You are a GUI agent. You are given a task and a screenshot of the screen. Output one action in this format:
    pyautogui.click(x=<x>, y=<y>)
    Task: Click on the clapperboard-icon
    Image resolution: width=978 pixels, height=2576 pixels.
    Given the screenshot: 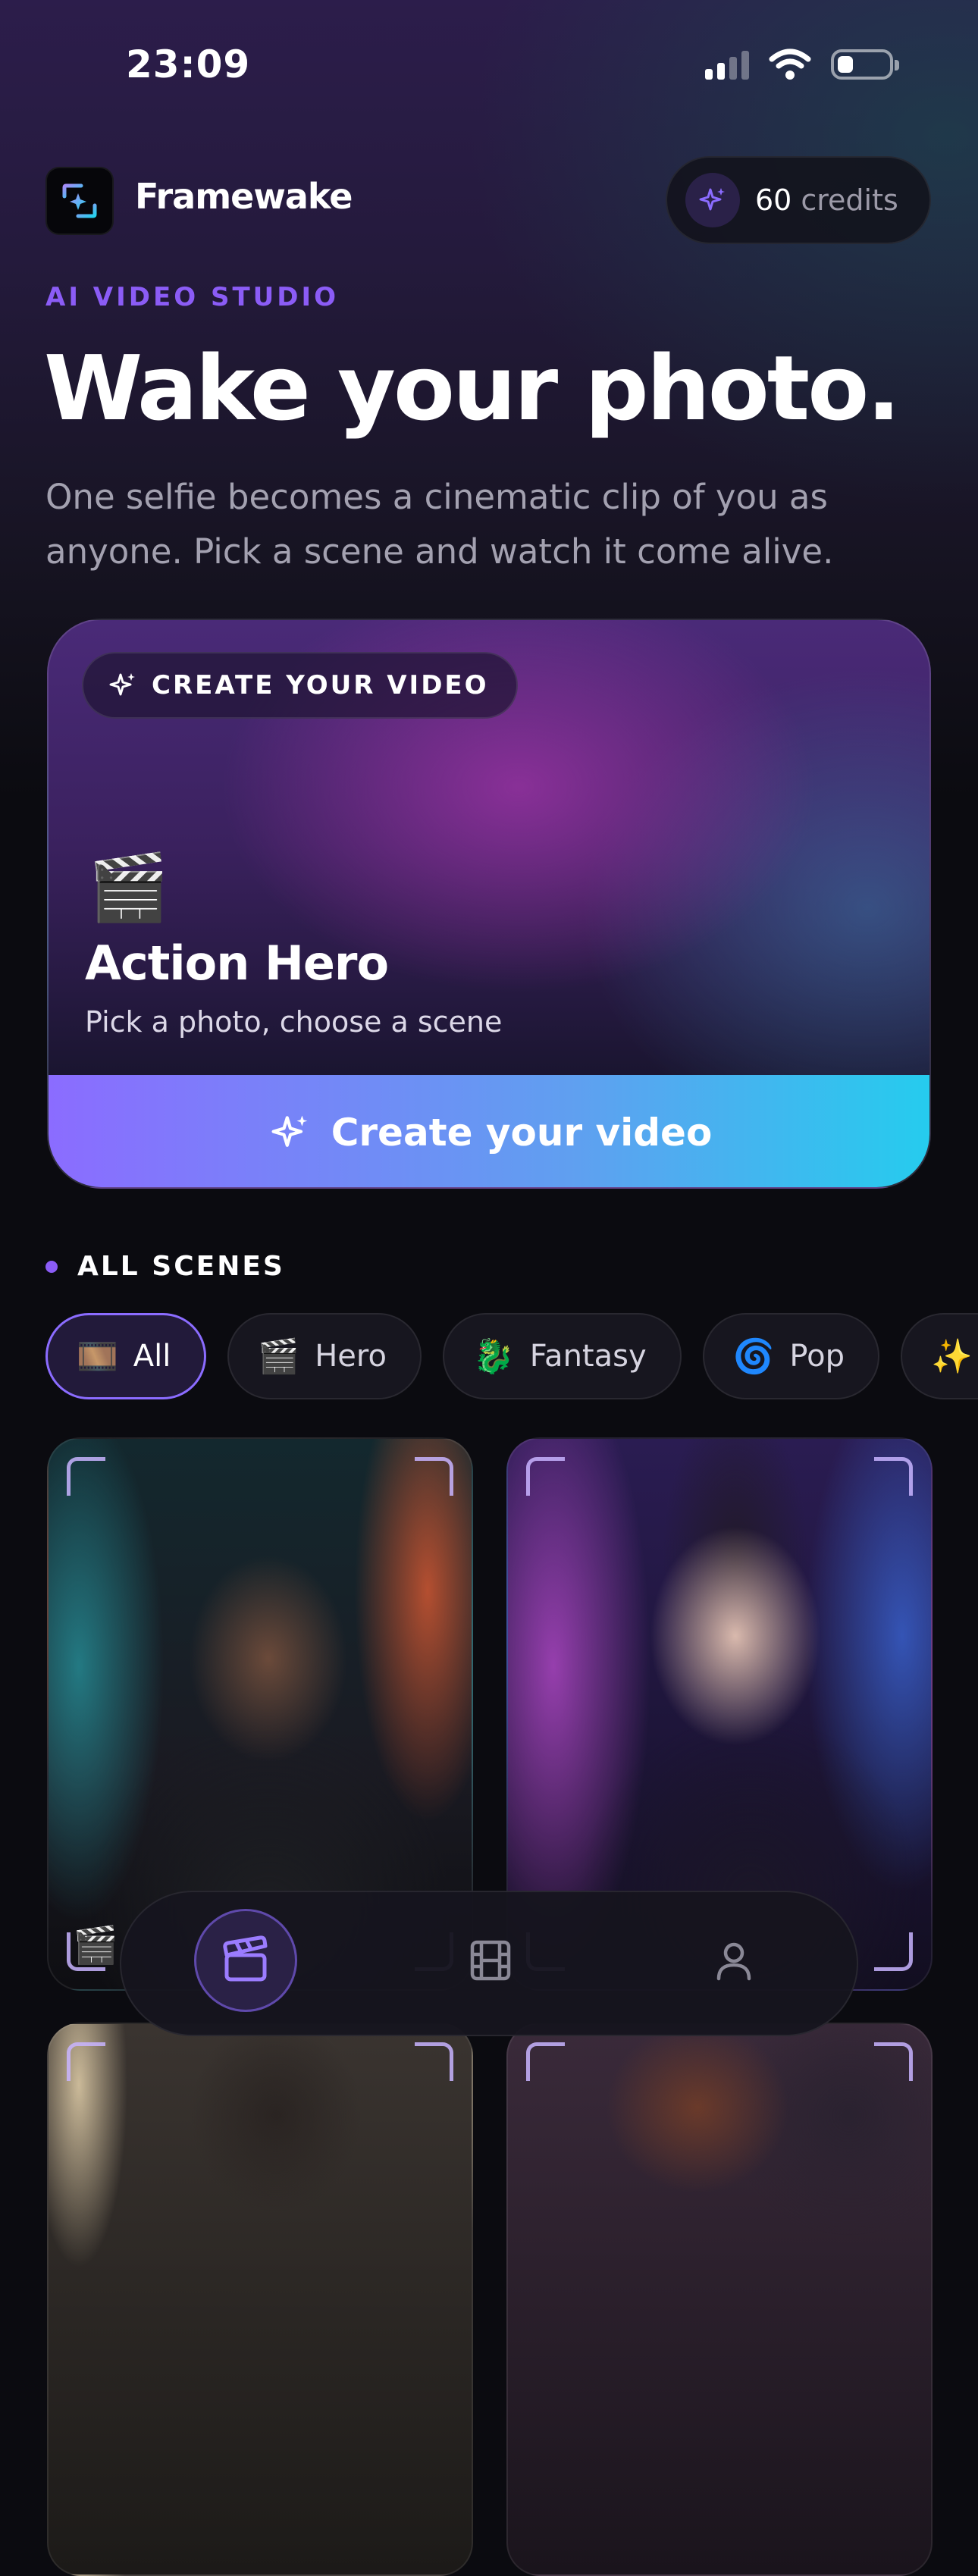 What is the action you would take?
    pyautogui.click(x=245, y=1959)
    